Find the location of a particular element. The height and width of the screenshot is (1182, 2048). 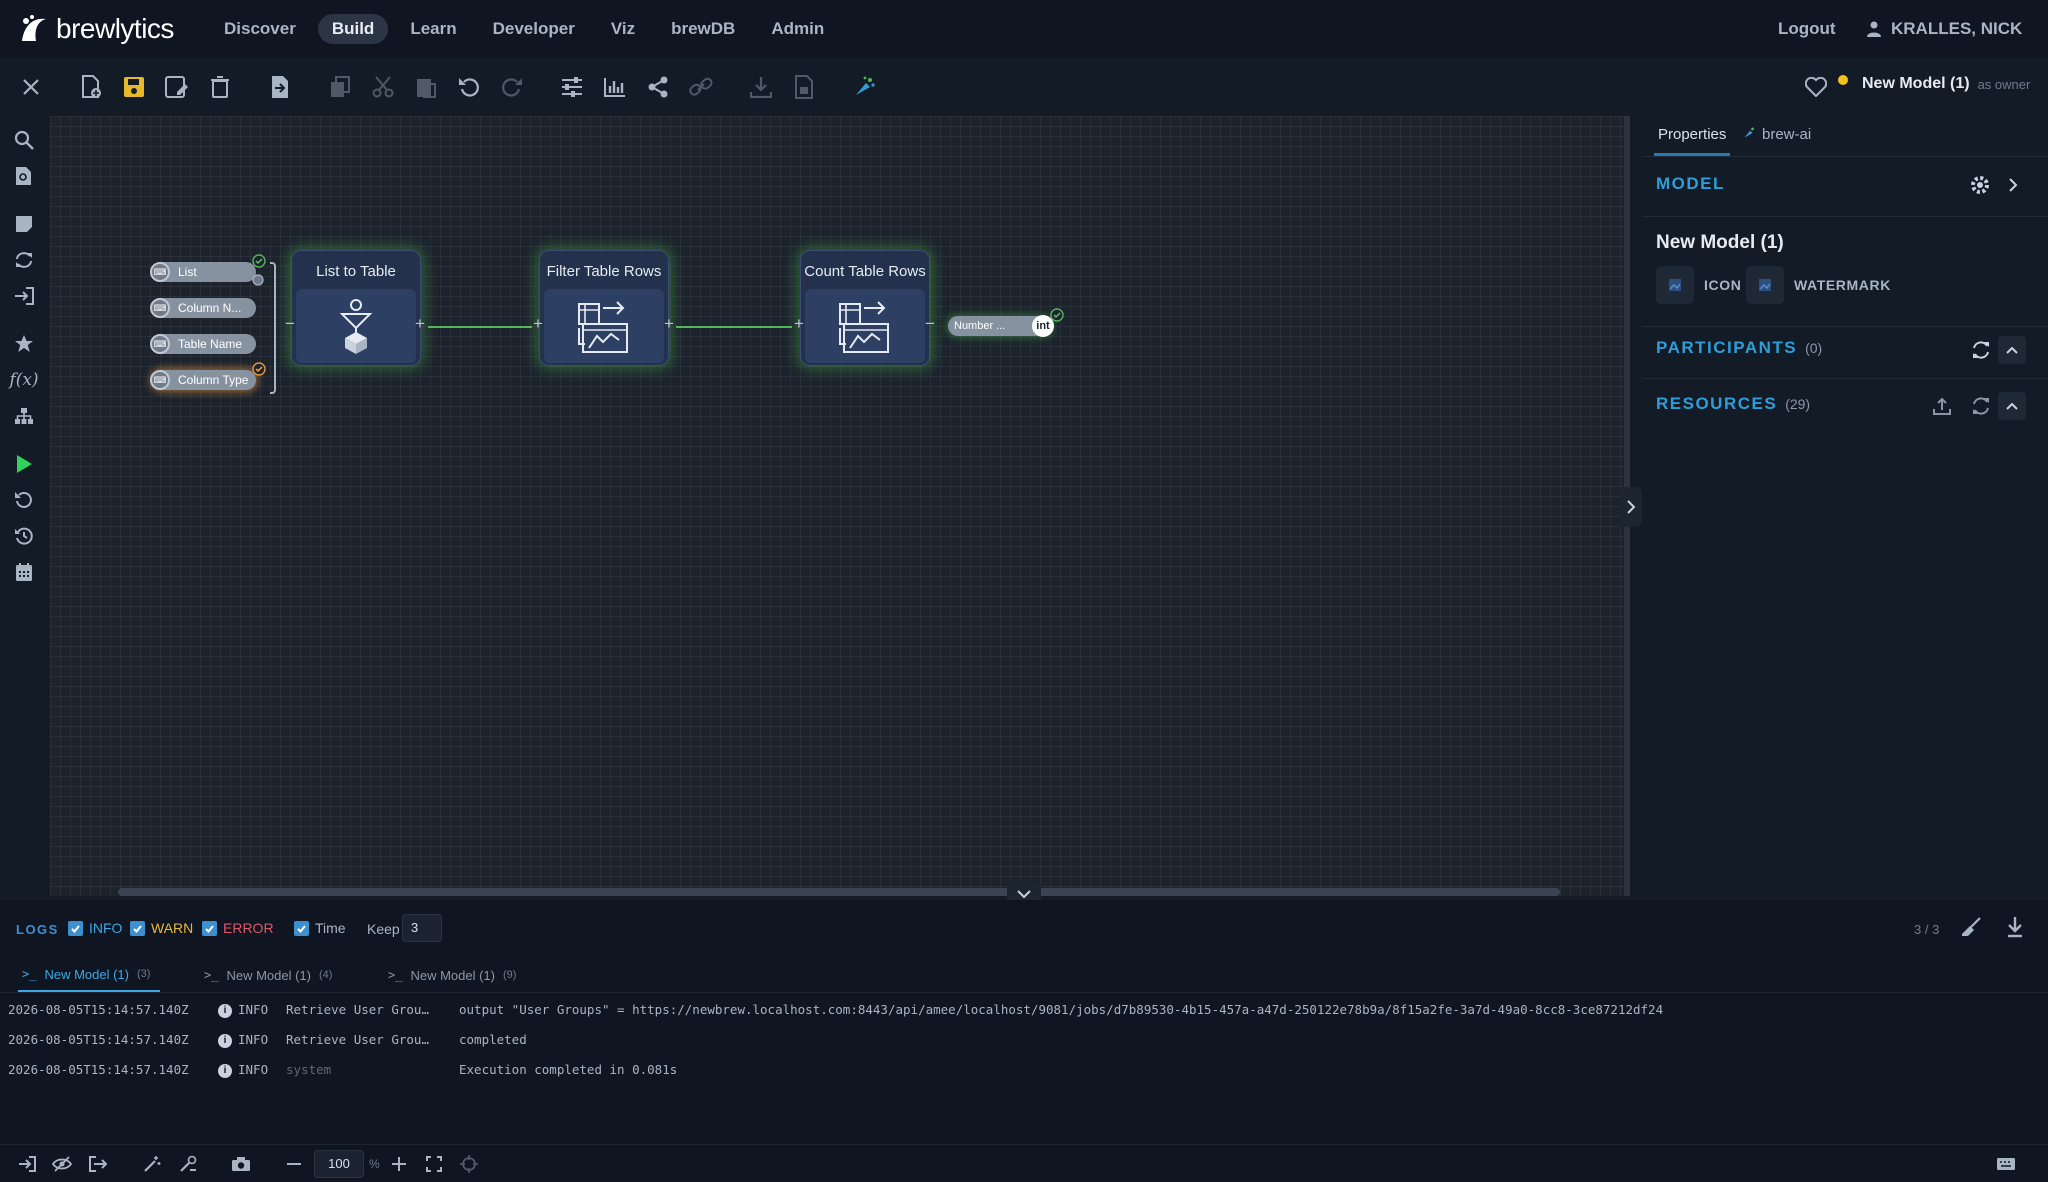

zoom-out-icon is located at coordinates (294, 1164).